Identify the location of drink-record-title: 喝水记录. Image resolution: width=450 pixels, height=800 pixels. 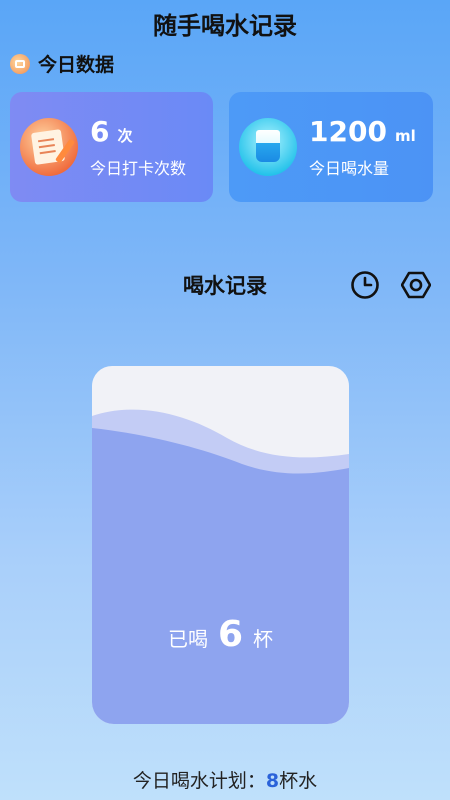
(225, 286).